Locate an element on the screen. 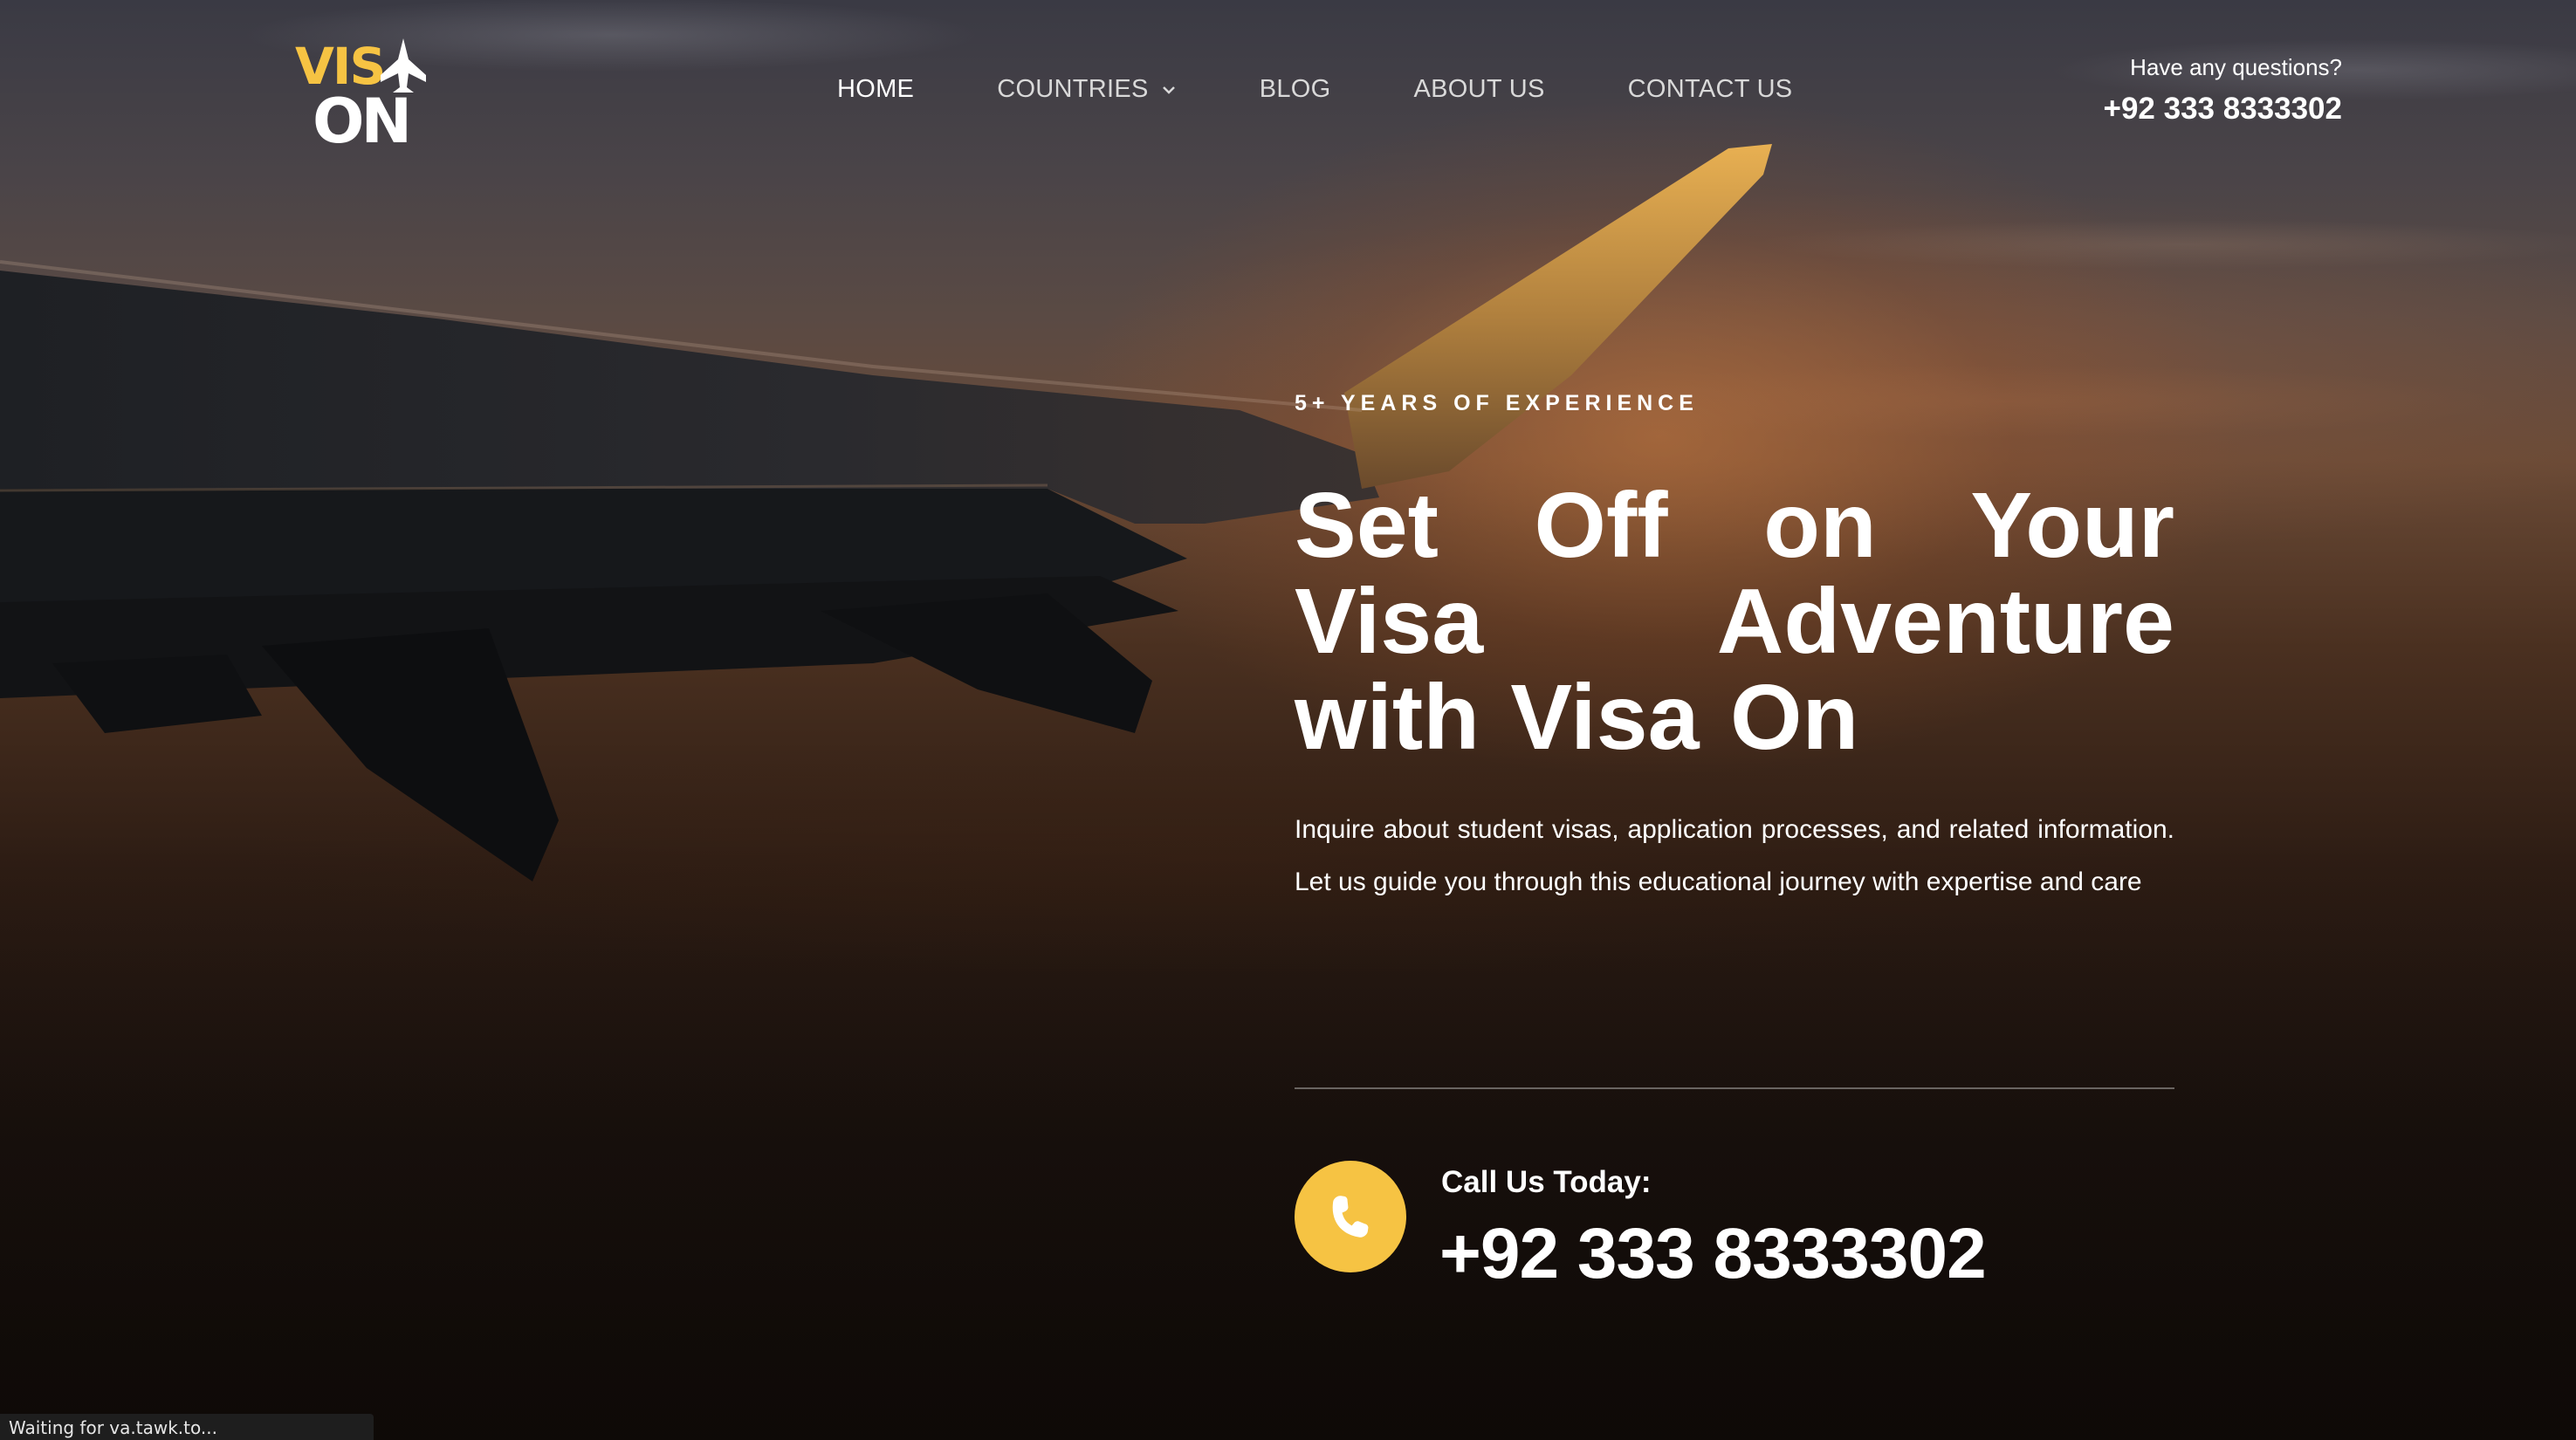  nav-contact-us-label: CONTACT US is located at coordinates (1710, 89).